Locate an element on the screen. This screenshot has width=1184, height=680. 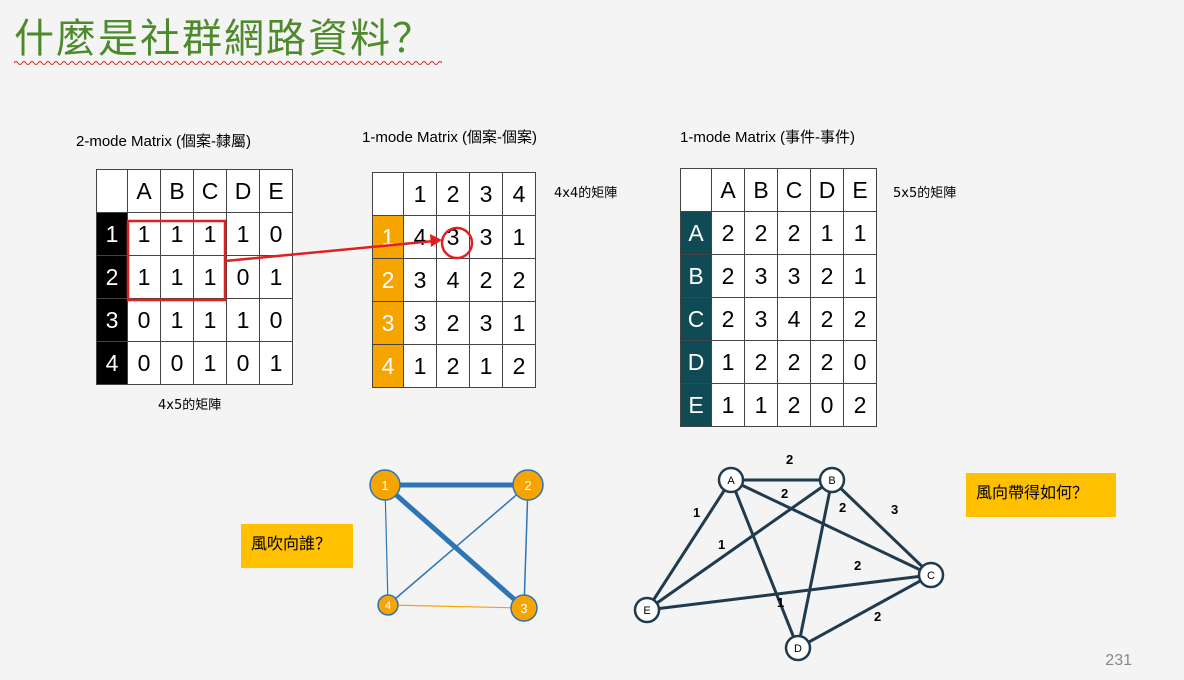
network-node: D is located at coordinates (798, 648).